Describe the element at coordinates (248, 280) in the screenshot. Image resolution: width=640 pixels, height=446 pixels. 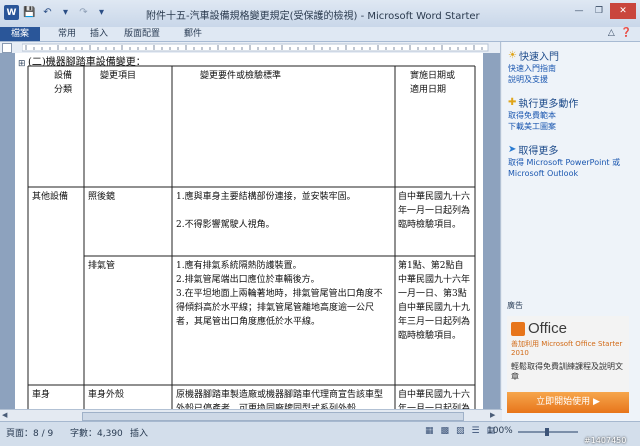
I see `row2-criteria-2: 2.排氣管尾端出口應位於車輛後方。` at that location.